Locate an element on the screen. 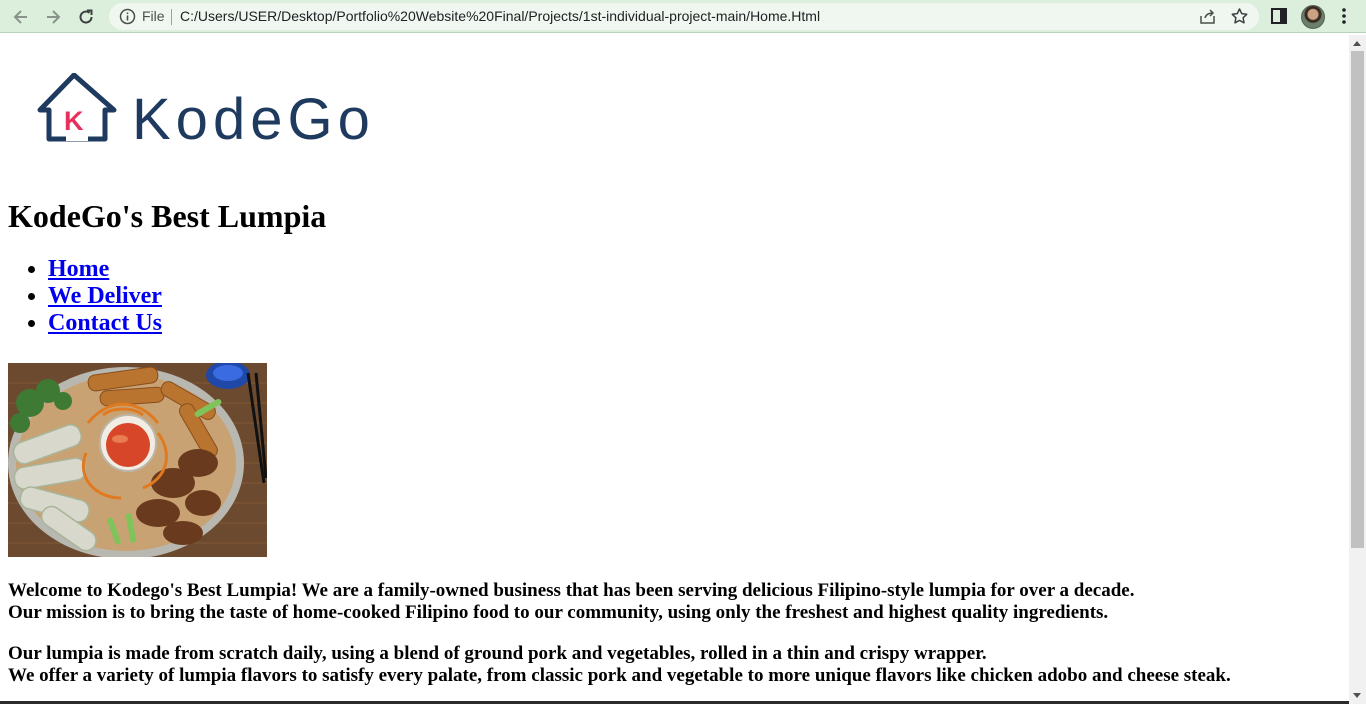 The image size is (1366, 704). scroll-up-arrow-icon is located at coordinates (1357, 43).